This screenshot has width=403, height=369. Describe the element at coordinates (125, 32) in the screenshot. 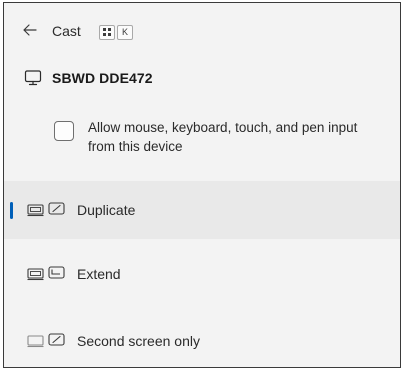

I see `k-key-badge: K` at that location.